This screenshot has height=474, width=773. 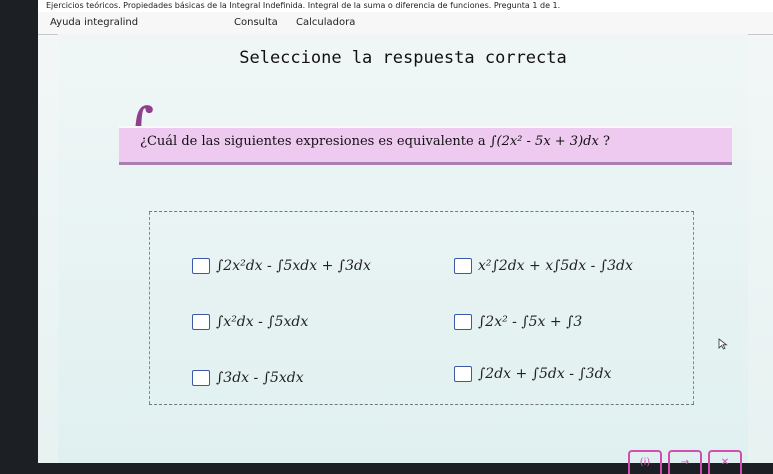 What do you see at coordinates (325, 23) in the screenshot?
I see `menu-calculadora: Calculadora` at bounding box center [325, 23].